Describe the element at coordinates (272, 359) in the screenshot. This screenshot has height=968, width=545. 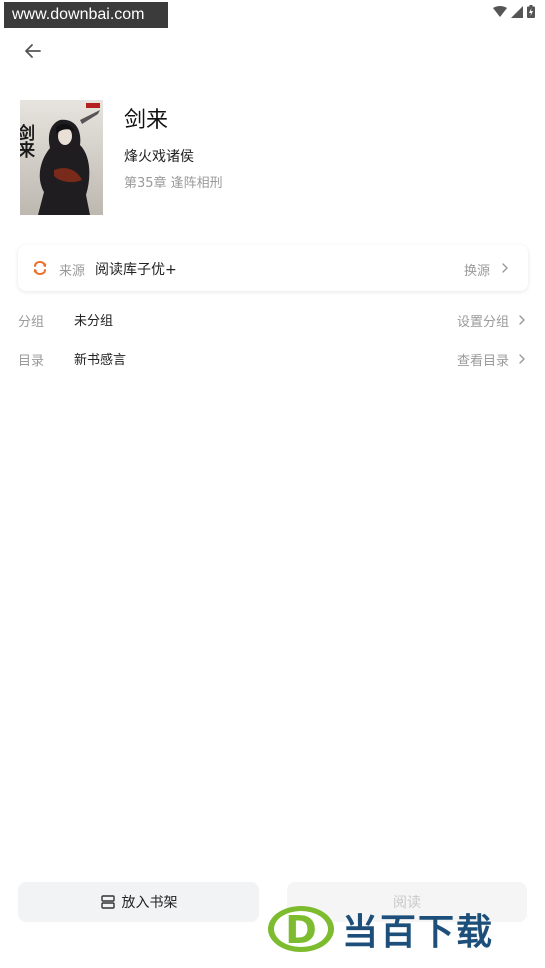
I see `catalog-row: 目录 新书感言 查看目录` at that location.